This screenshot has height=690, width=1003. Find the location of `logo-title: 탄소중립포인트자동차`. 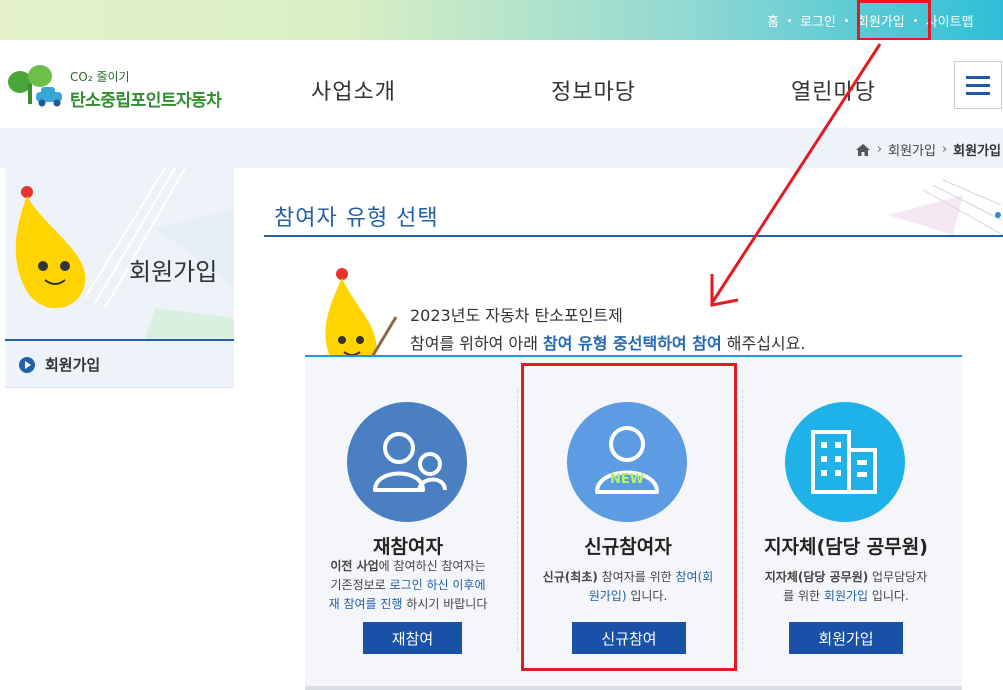

logo-title: 탄소중립포인트자동차 is located at coordinates (146, 101).